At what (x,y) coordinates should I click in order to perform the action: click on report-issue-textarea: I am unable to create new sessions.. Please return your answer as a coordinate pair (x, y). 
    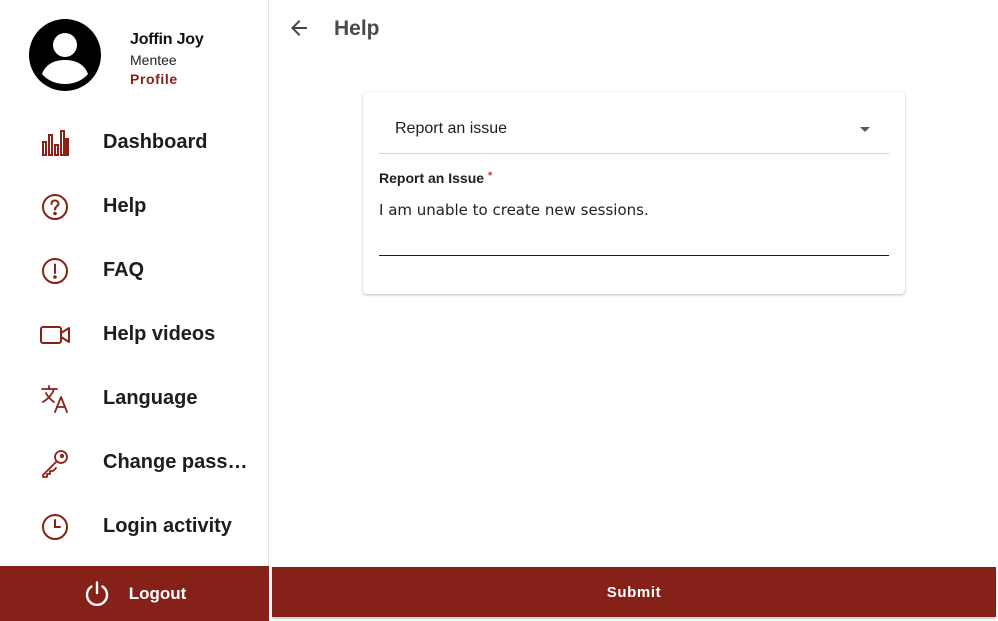
    Looking at the image, I should click on (634, 226).